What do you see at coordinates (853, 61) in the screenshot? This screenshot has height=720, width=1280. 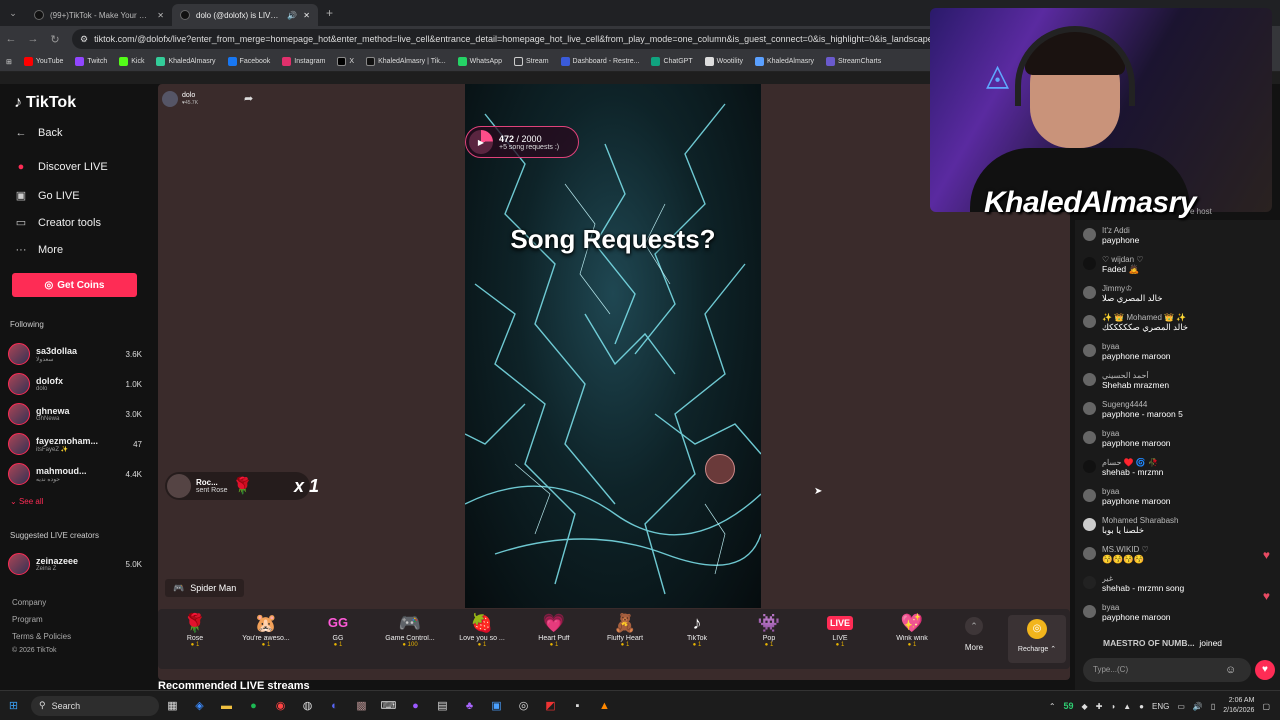 I see `bookmark-streamcharts: StreamCharts` at bounding box center [853, 61].